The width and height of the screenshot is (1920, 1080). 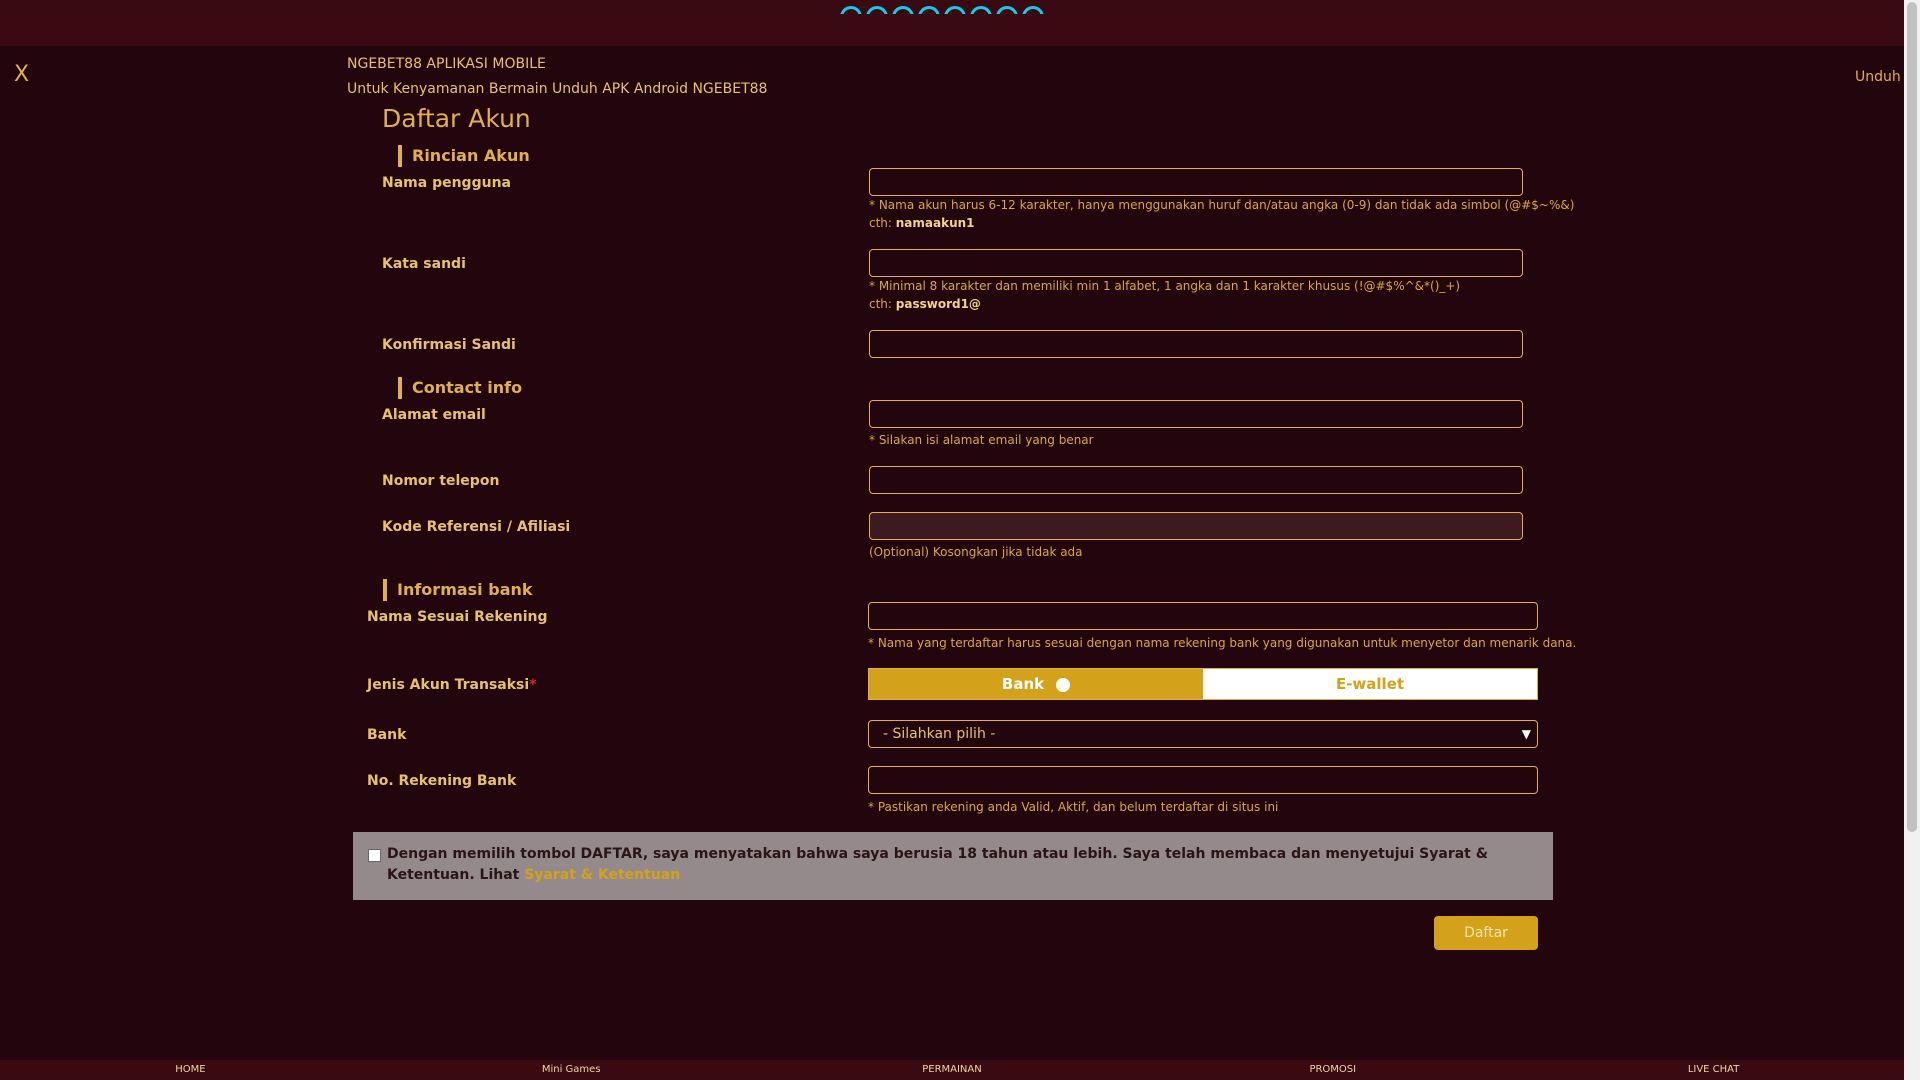 What do you see at coordinates (464, 156) in the screenshot?
I see `section-title-account: Rincian Akun` at bounding box center [464, 156].